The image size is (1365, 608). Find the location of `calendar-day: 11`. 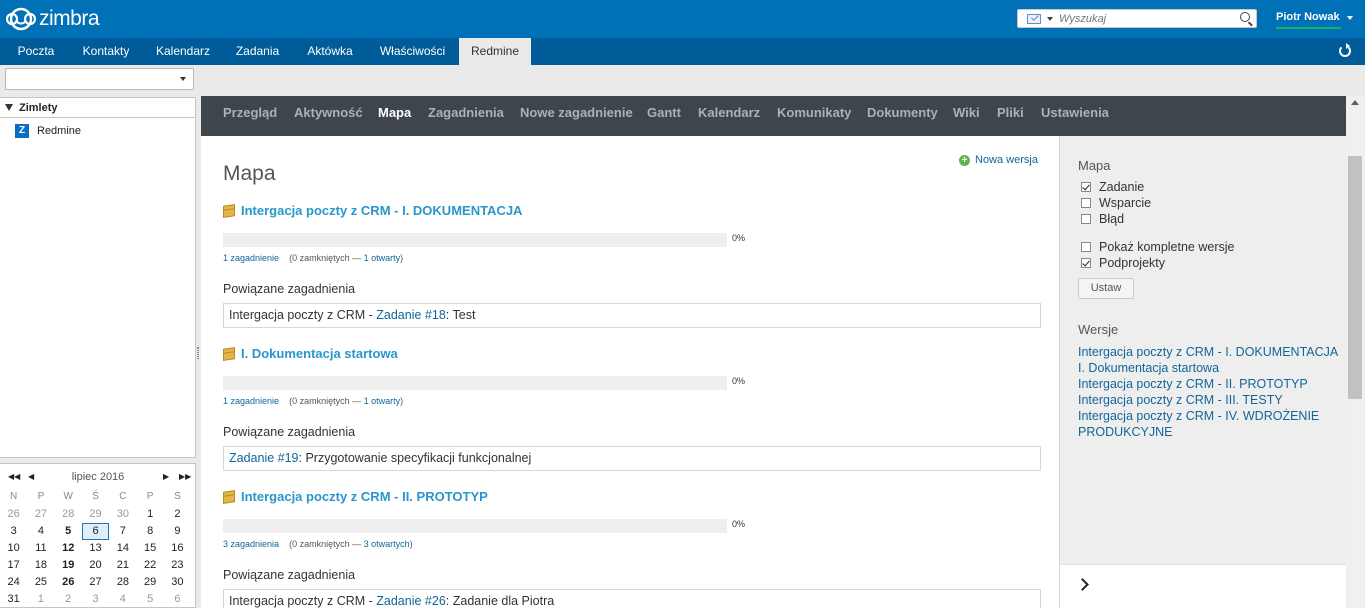

calendar-day: 11 is located at coordinates (40, 548).